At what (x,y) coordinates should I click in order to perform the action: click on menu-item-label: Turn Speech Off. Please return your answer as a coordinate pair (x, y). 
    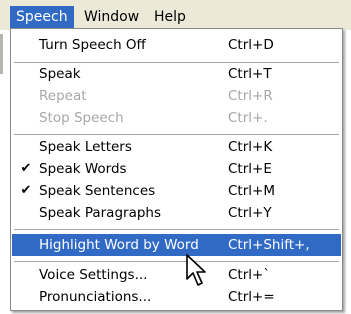
    Looking at the image, I should click on (92, 45).